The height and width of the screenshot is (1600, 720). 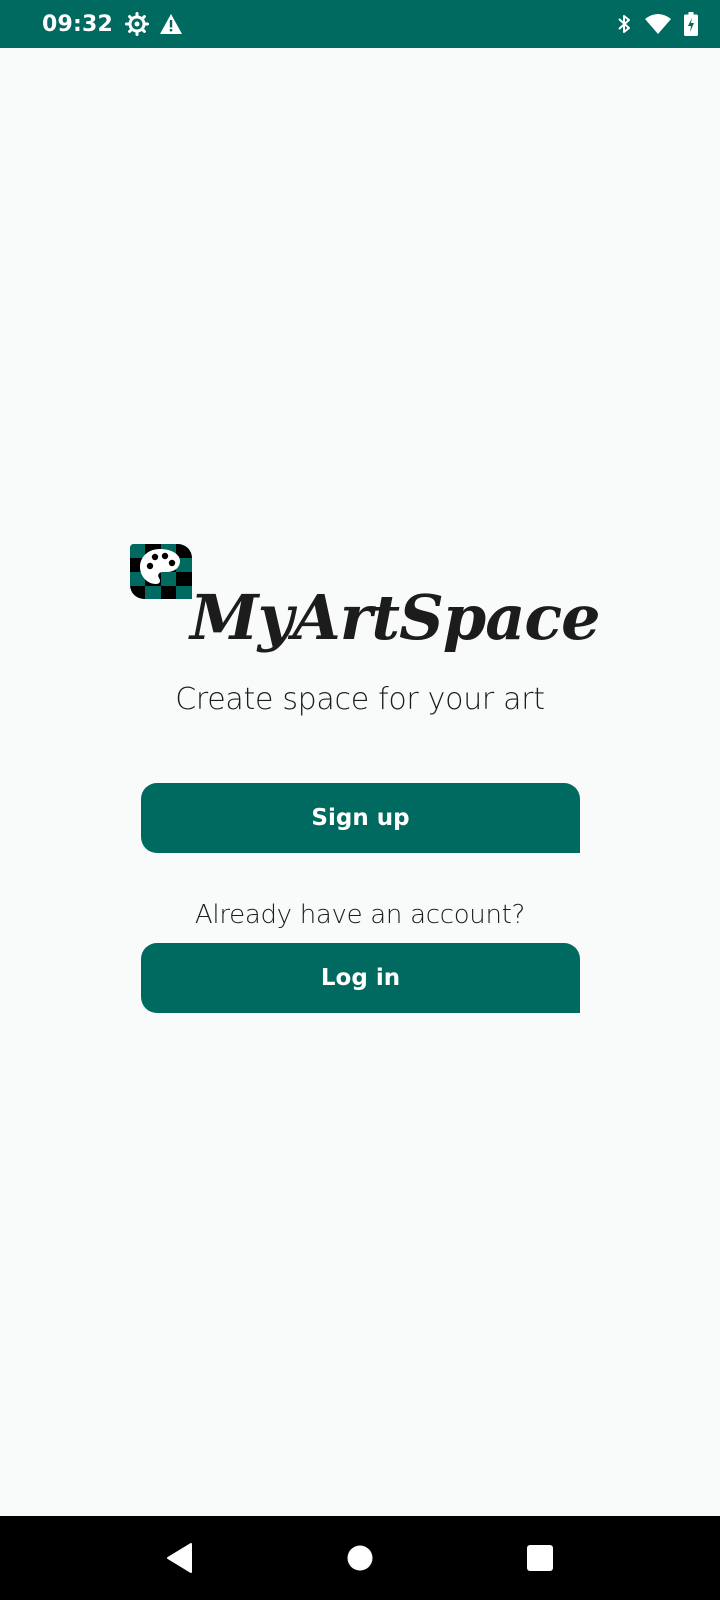 What do you see at coordinates (360, 978) in the screenshot?
I see `login-button: Log in` at bounding box center [360, 978].